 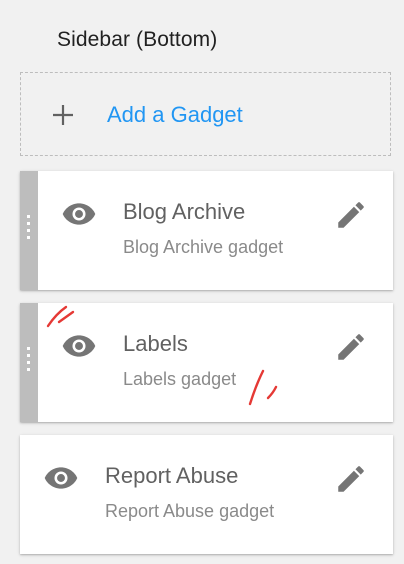 What do you see at coordinates (137, 39) in the screenshot?
I see `section-title: Sidebar (Bottom)` at bounding box center [137, 39].